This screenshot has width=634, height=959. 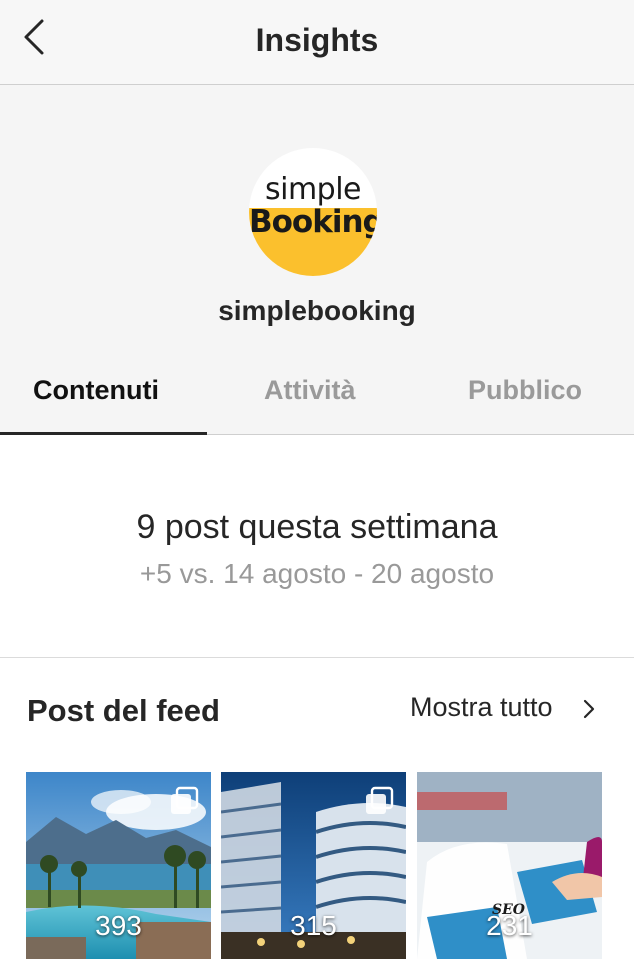 What do you see at coordinates (118, 865) in the screenshot?
I see `post-thumbnail-1: 393` at bounding box center [118, 865].